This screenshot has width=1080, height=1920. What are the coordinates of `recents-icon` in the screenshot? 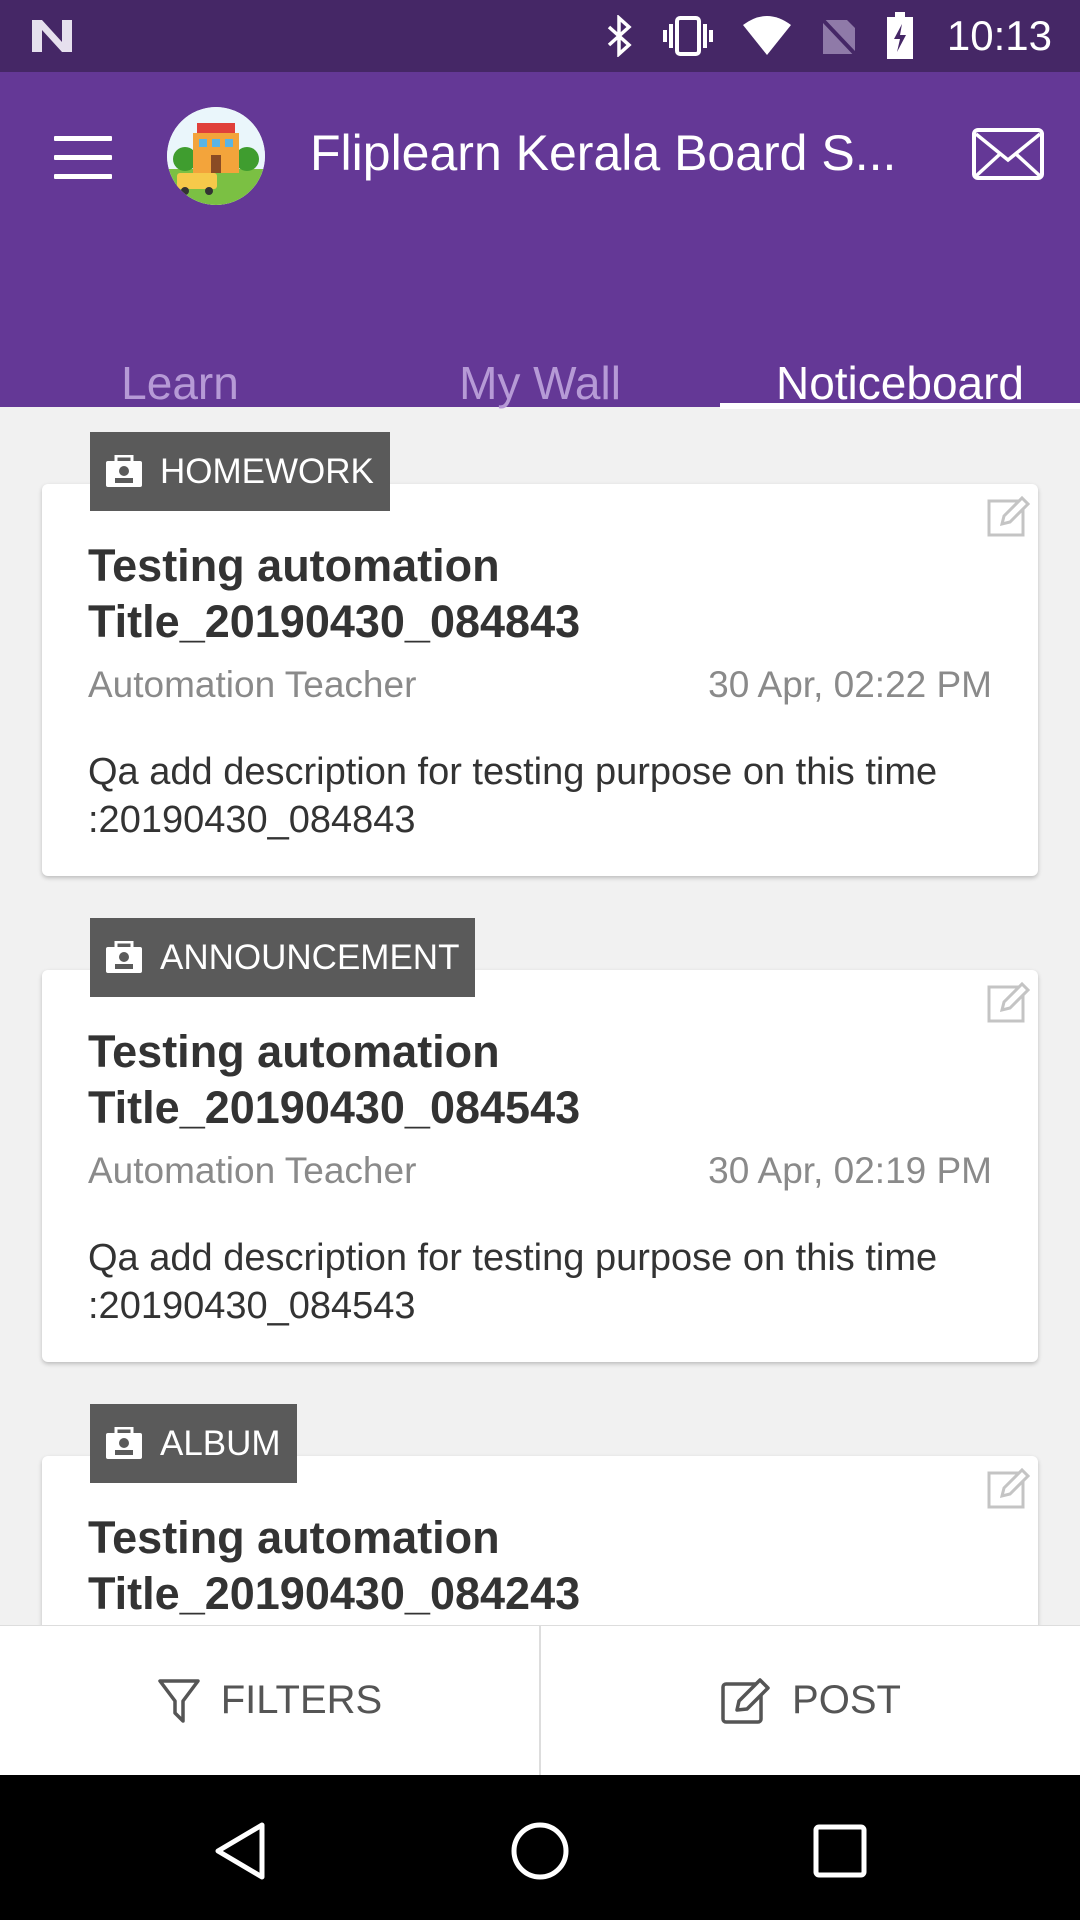 It's located at (840, 1851).